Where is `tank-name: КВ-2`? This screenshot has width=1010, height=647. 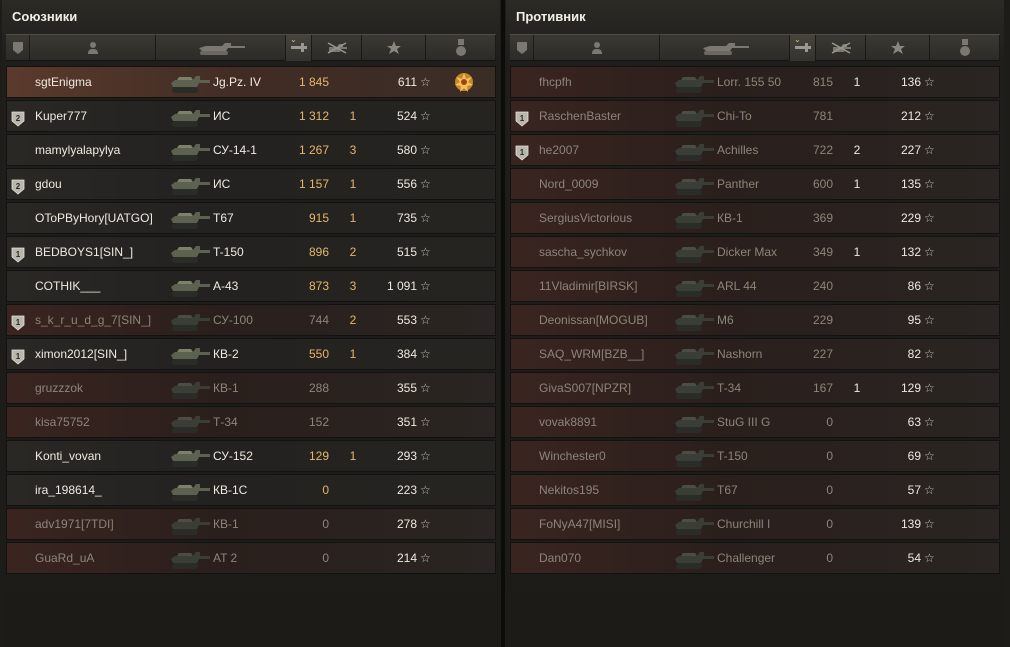 tank-name: КВ-2 is located at coordinates (226, 354).